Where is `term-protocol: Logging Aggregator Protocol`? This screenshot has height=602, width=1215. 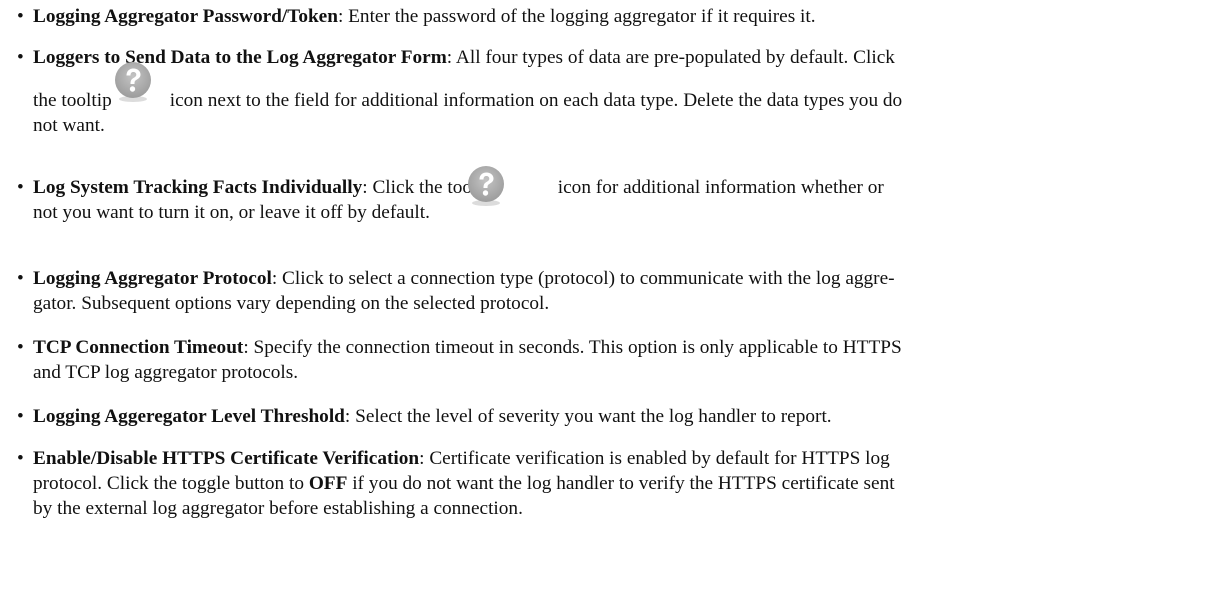
term-protocol: Logging Aggregator Protocol is located at coordinates (152, 278).